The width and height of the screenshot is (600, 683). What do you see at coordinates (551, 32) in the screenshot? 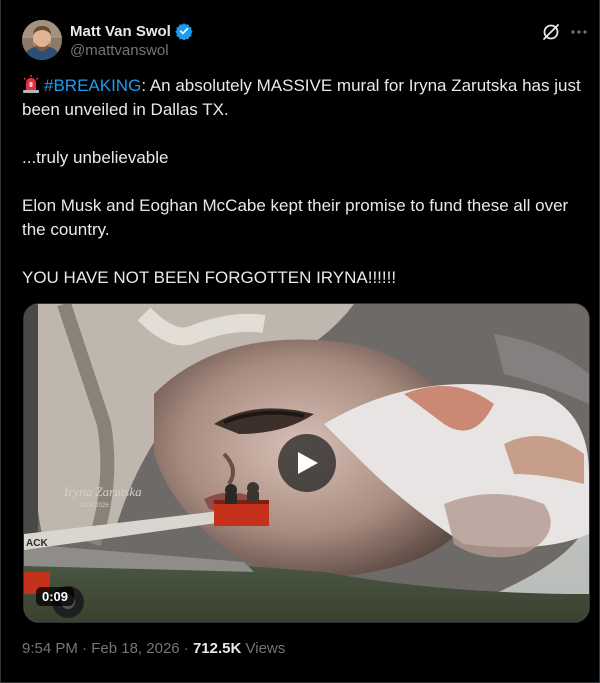
I see `grok-icon` at bounding box center [551, 32].